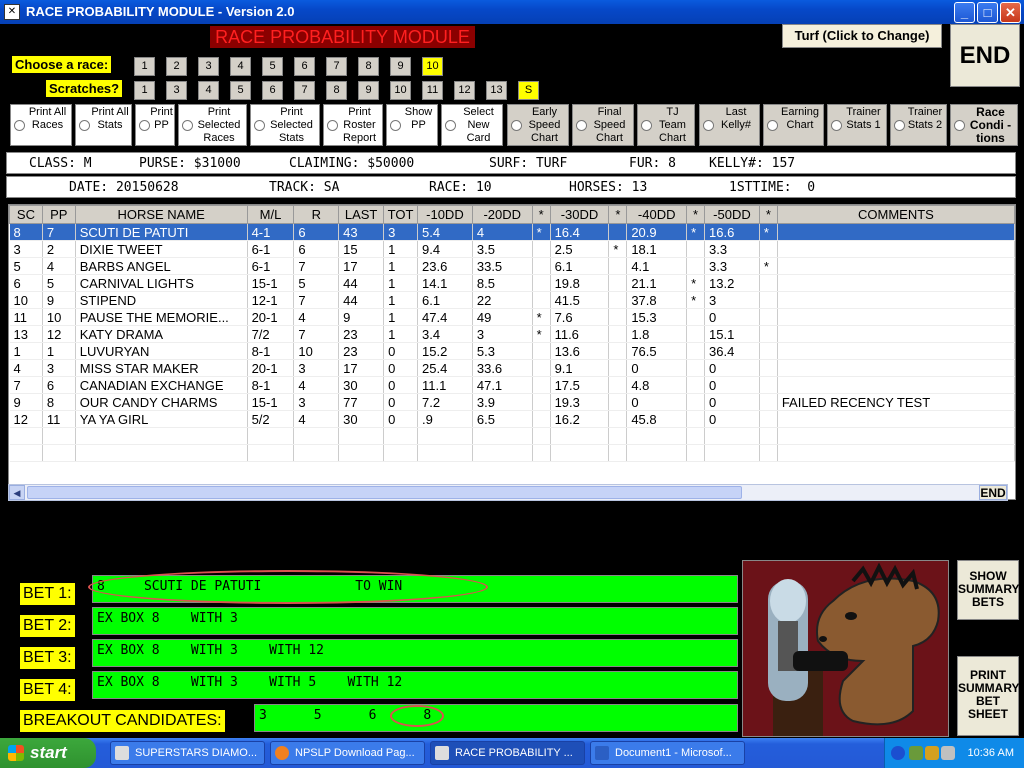  Describe the element at coordinates (793, 125) in the screenshot. I see `option-earning-chart: Earning Chart` at that location.